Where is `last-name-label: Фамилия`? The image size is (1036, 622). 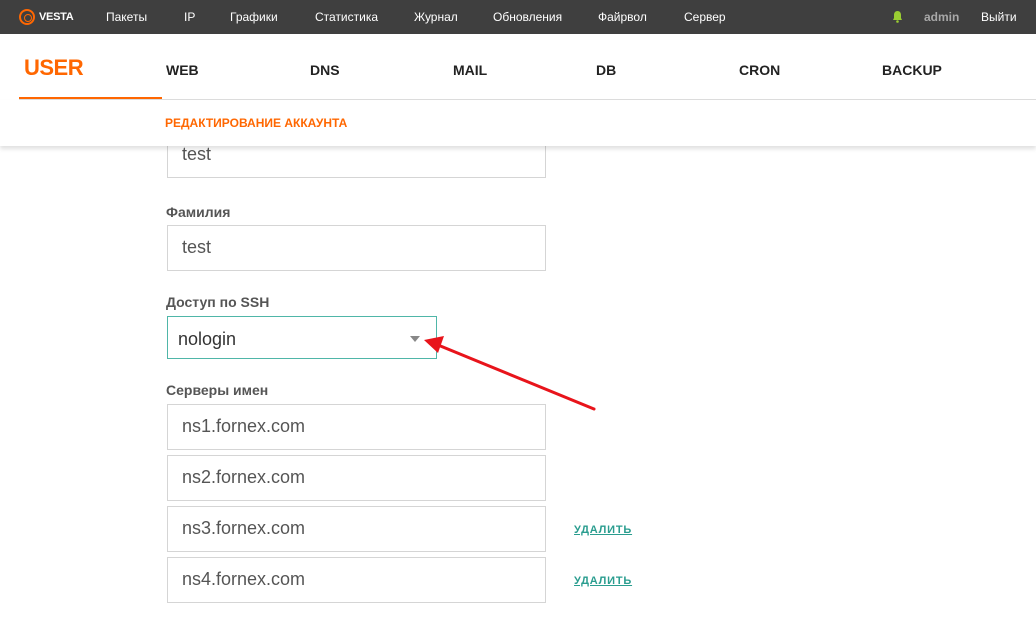 last-name-label: Фамилия is located at coordinates (198, 212).